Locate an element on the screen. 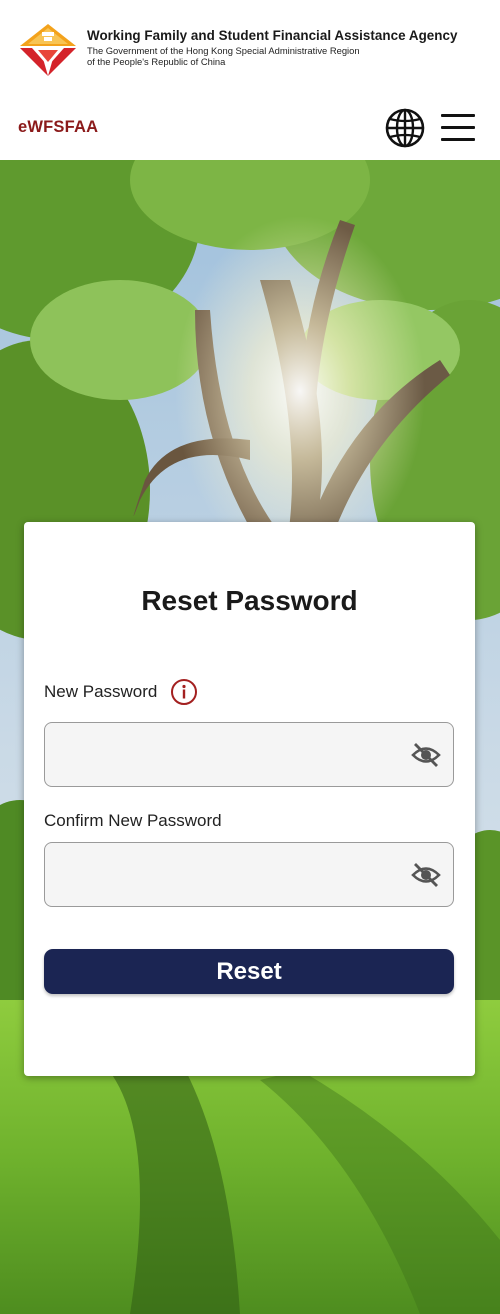  agency-subtitle-line-2: of the People's Republic of China is located at coordinates (156, 61).